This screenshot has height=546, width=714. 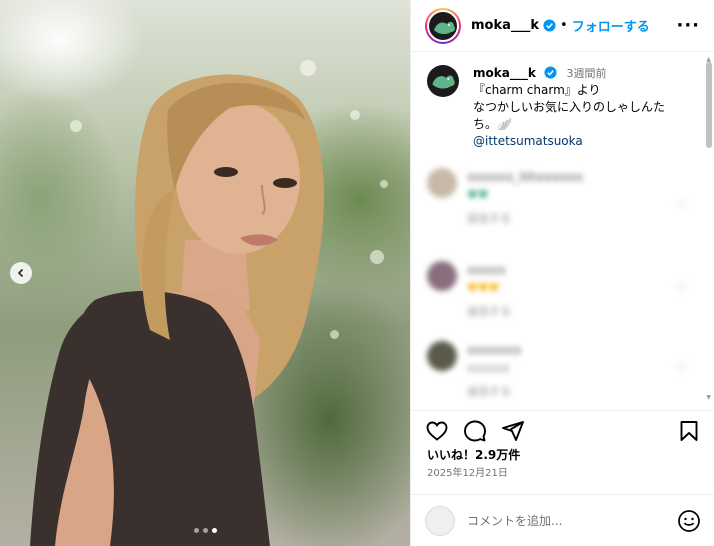 What do you see at coordinates (505, 25) in the screenshot?
I see `post-username: moka___k` at bounding box center [505, 25].